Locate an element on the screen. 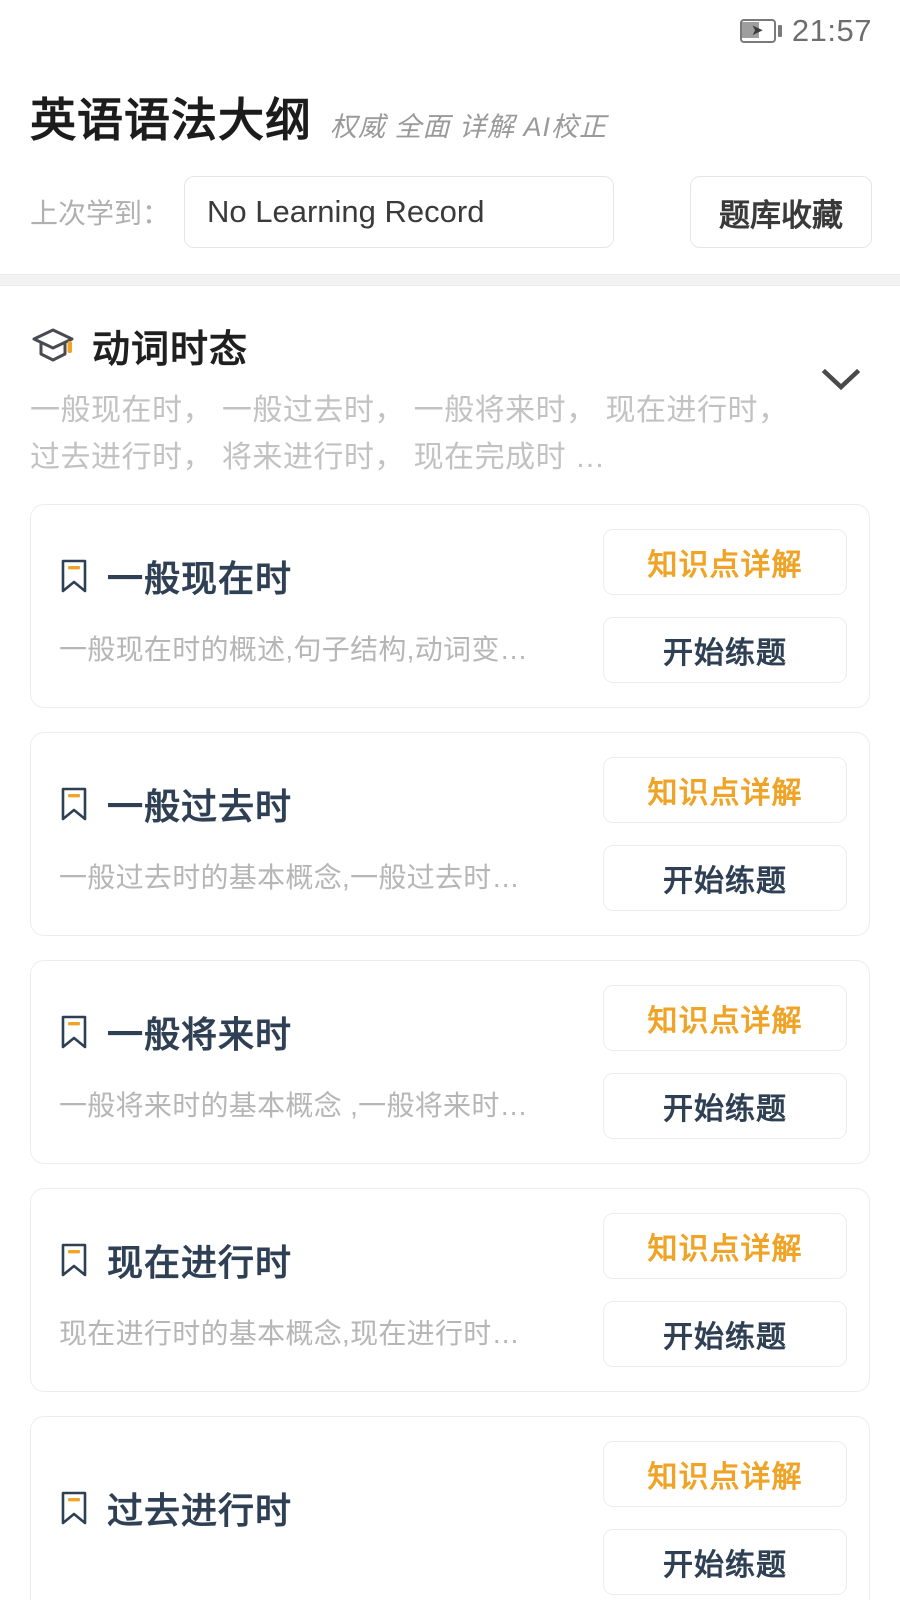 The height and width of the screenshot is (1600, 900). chevron-down-icon is located at coordinates (841, 379).